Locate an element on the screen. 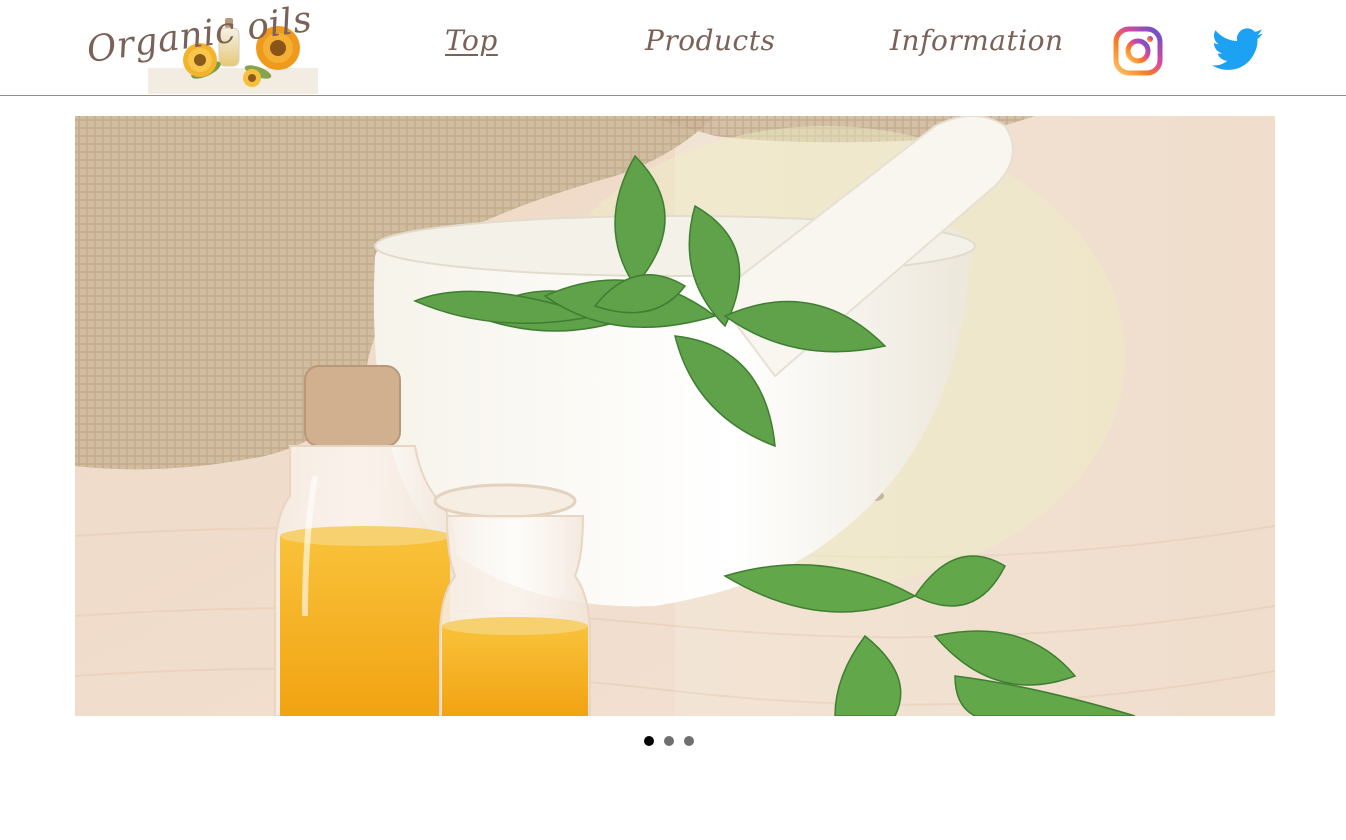 This screenshot has width=1346, height=840. twitter-icon is located at coordinates (1237, 49).